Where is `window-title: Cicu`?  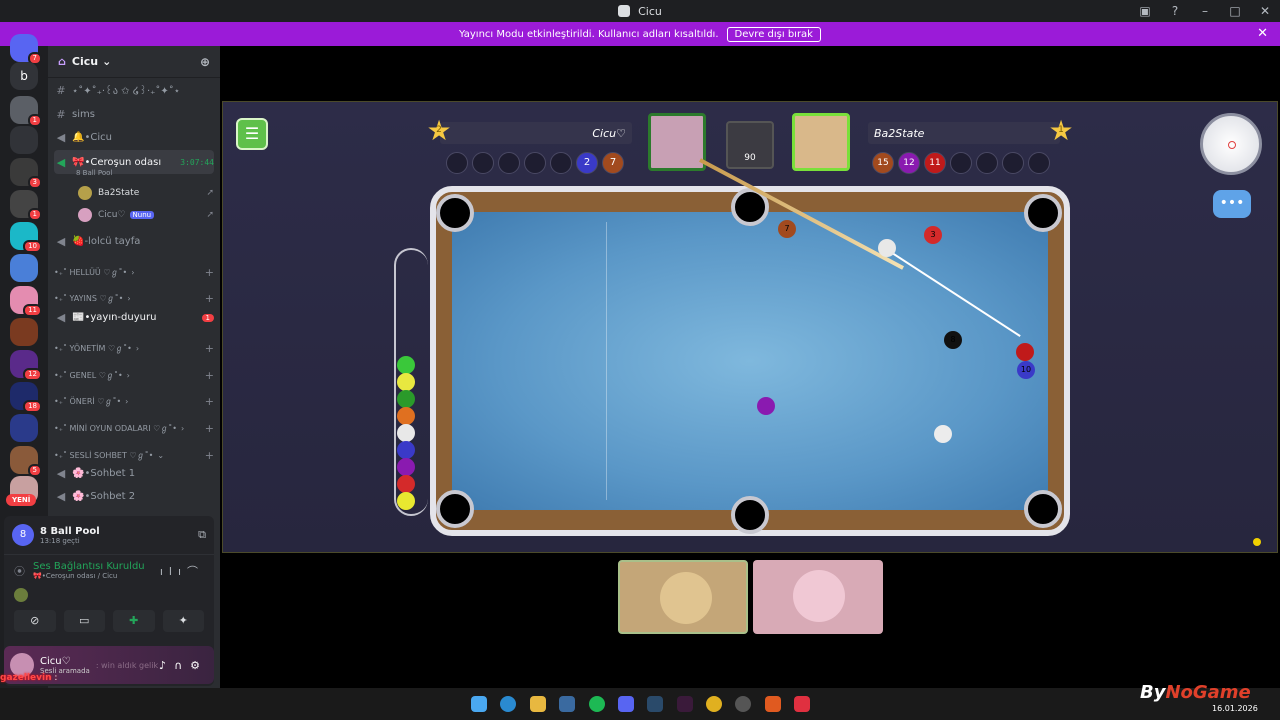 window-title: Cicu is located at coordinates (650, 11).